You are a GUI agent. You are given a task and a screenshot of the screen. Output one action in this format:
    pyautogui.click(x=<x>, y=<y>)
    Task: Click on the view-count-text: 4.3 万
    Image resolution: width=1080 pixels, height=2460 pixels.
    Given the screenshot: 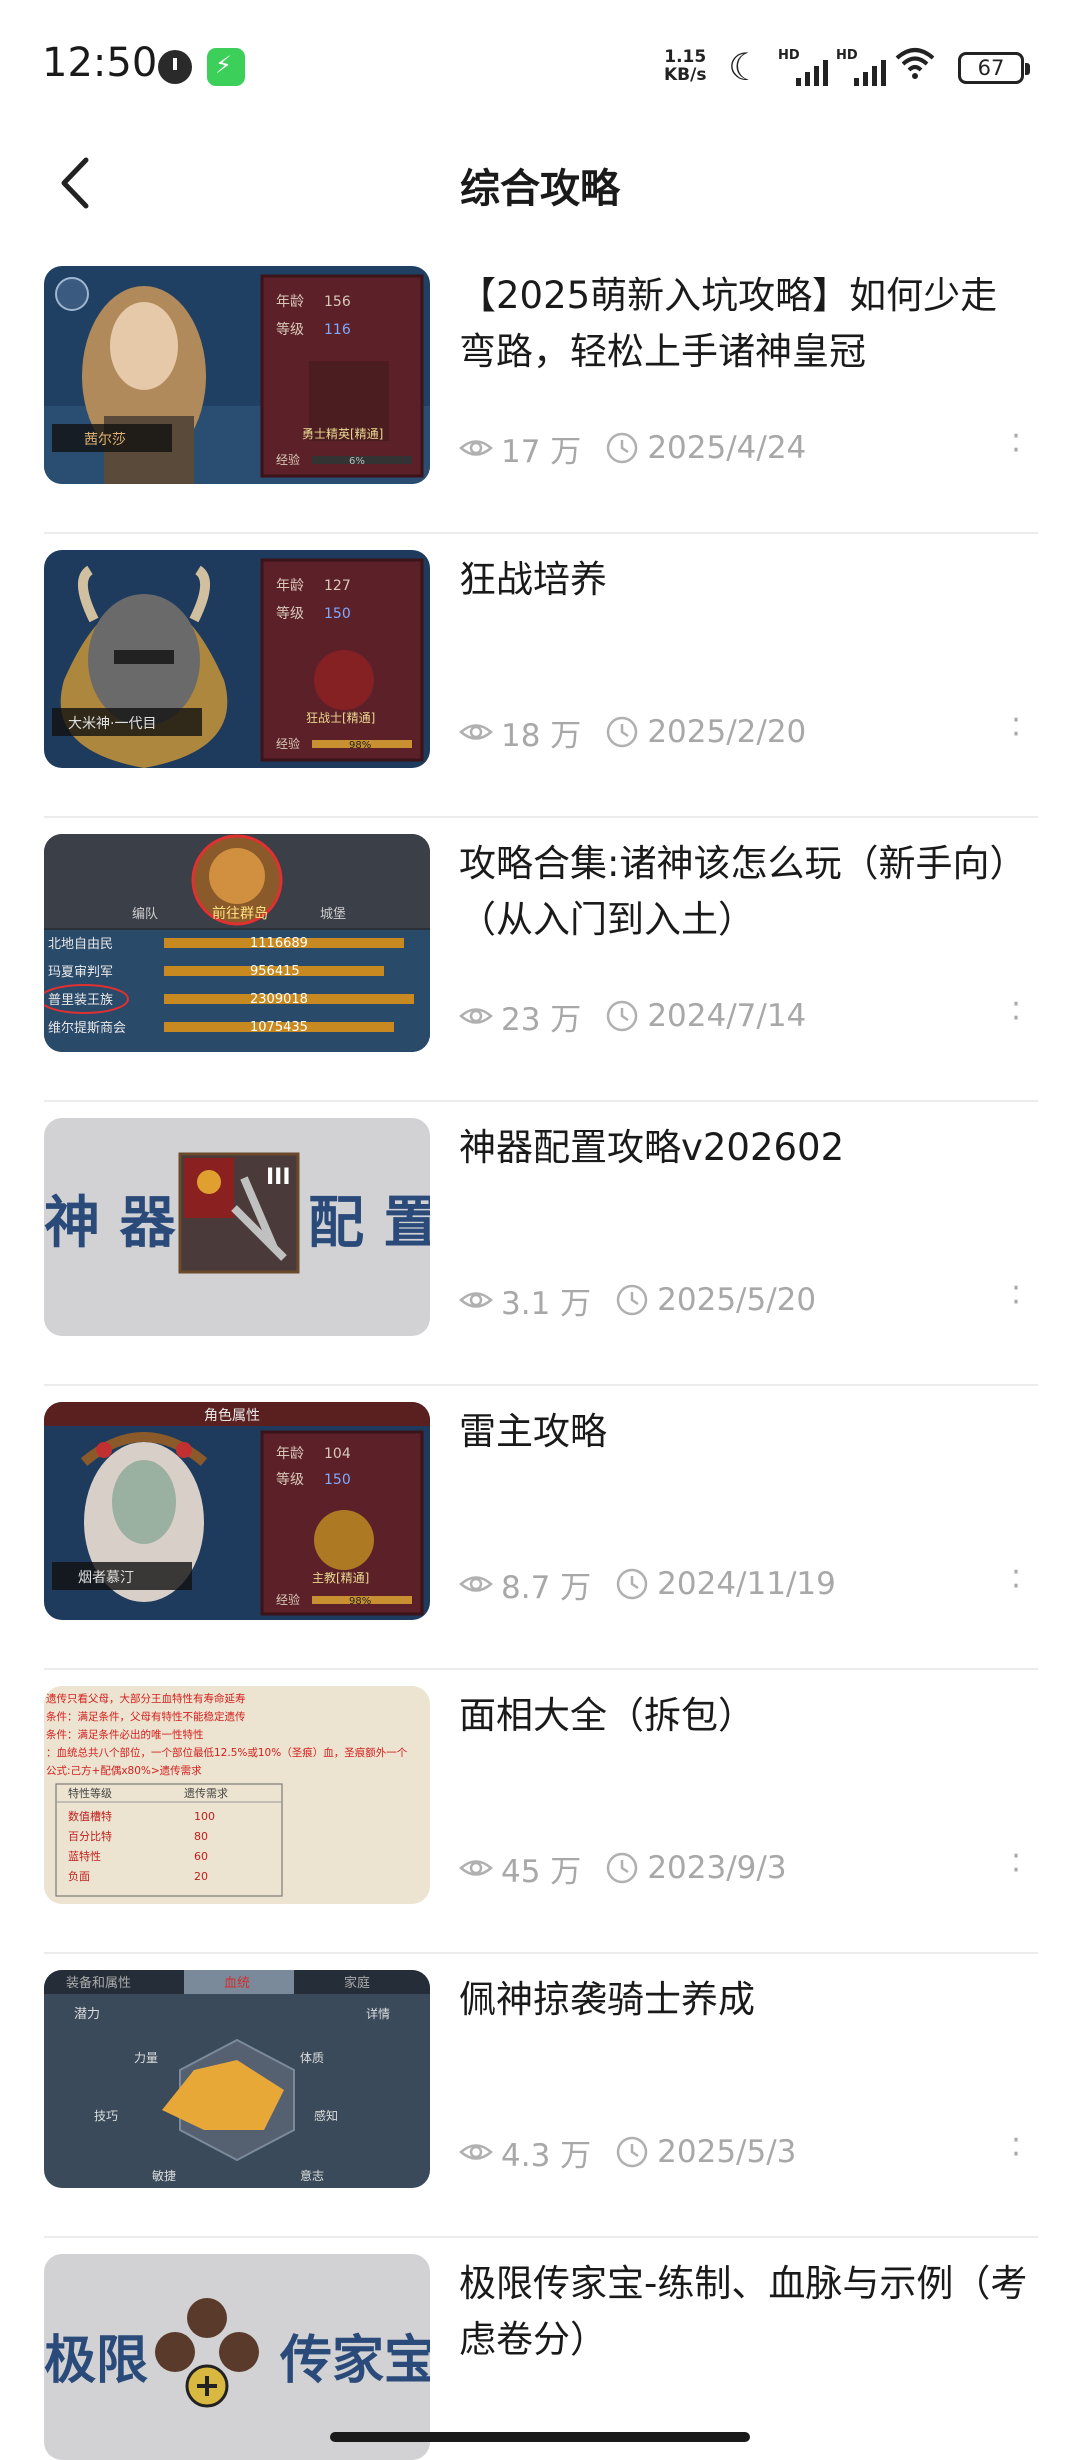 What is the action you would take?
    pyautogui.click(x=546, y=2155)
    